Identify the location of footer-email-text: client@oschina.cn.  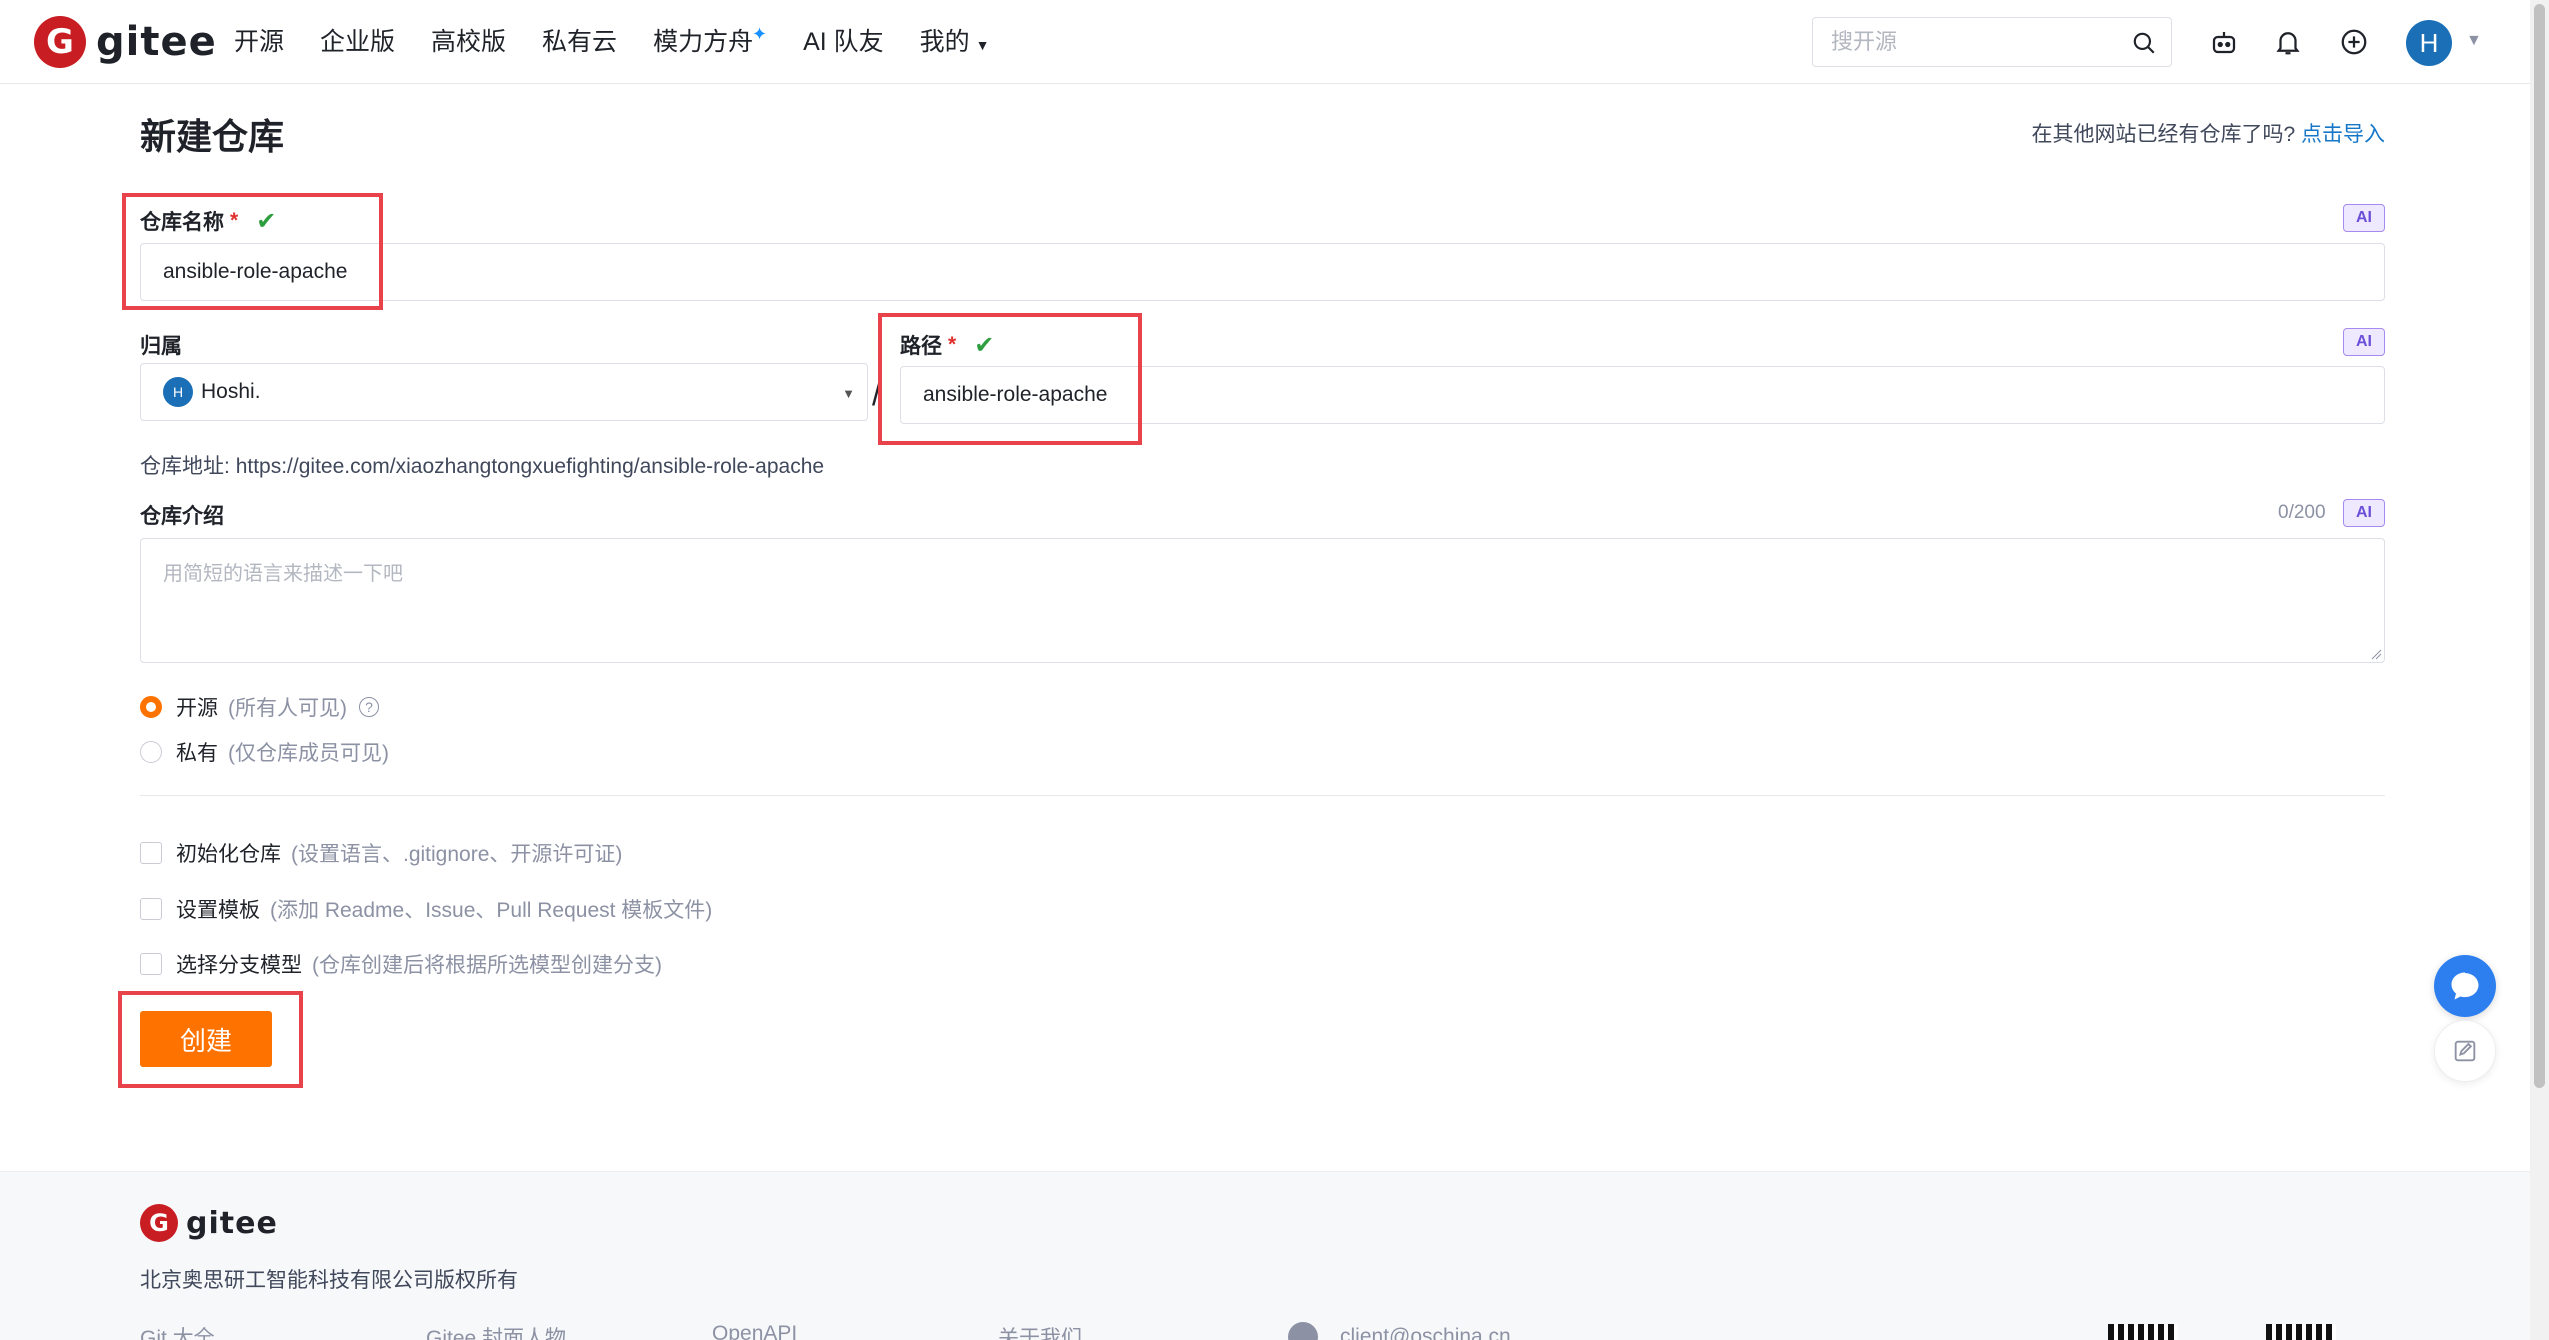
(1425, 1332).